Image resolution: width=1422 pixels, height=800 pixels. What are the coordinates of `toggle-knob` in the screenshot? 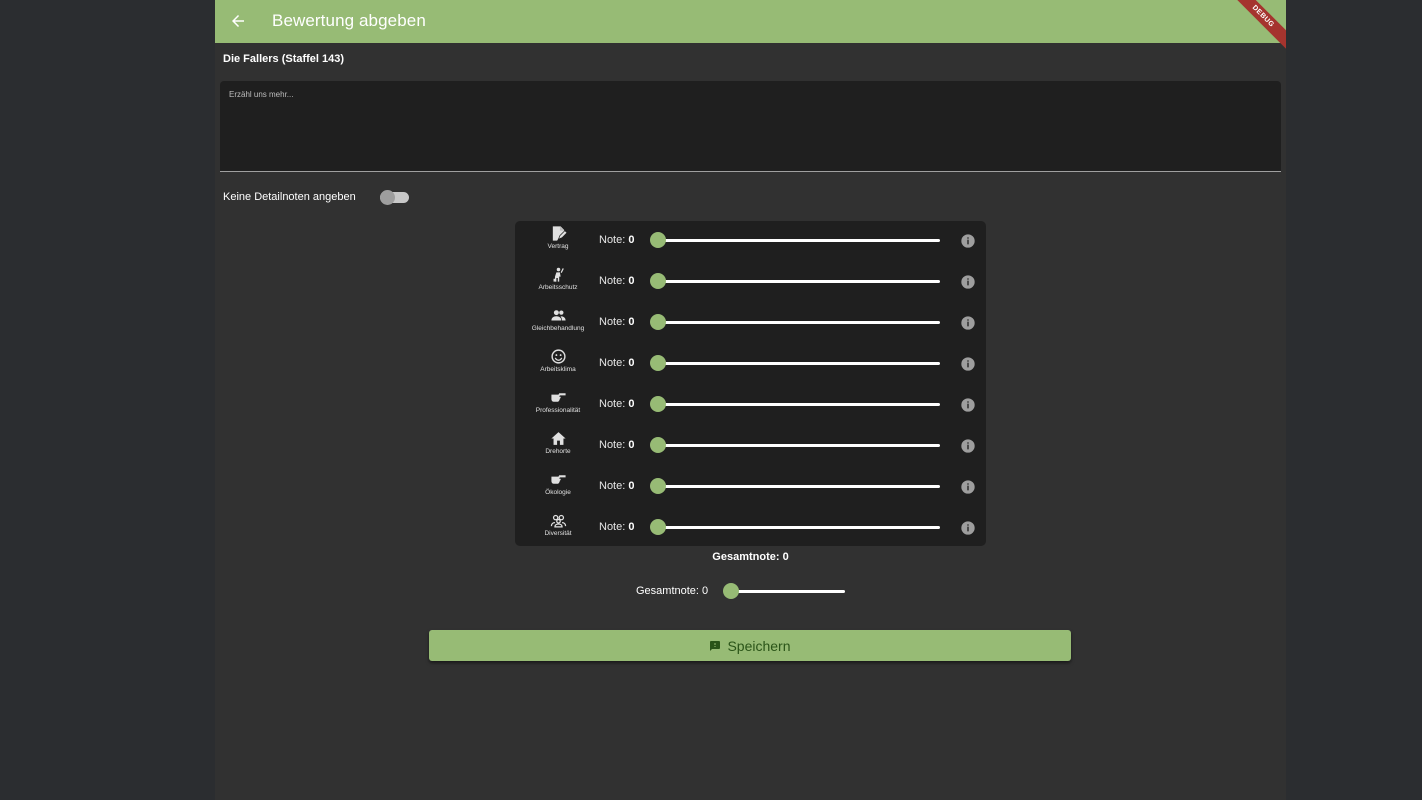 It's located at (387, 197).